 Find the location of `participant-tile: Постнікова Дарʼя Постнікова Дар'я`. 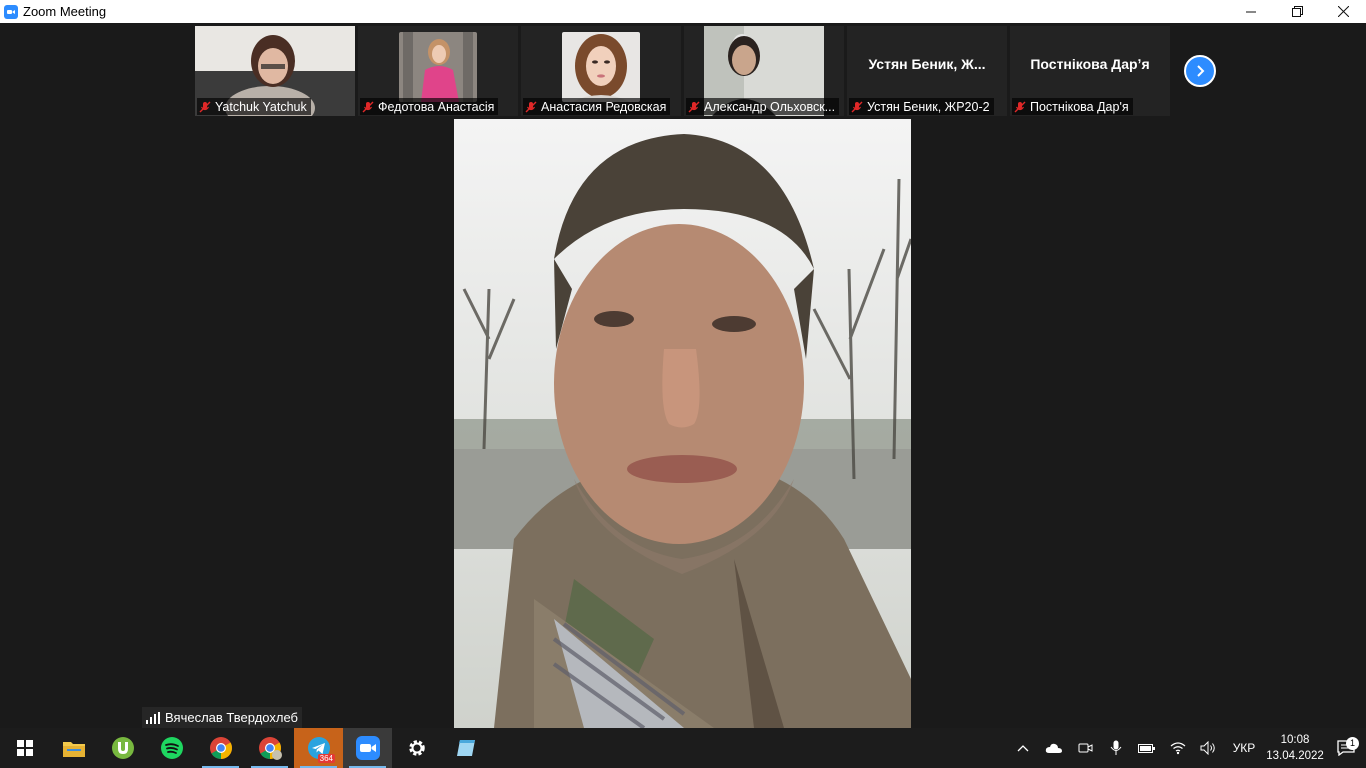

participant-tile: Постнікова Дарʼя Постнікова Дар'я is located at coordinates (1090, 71).